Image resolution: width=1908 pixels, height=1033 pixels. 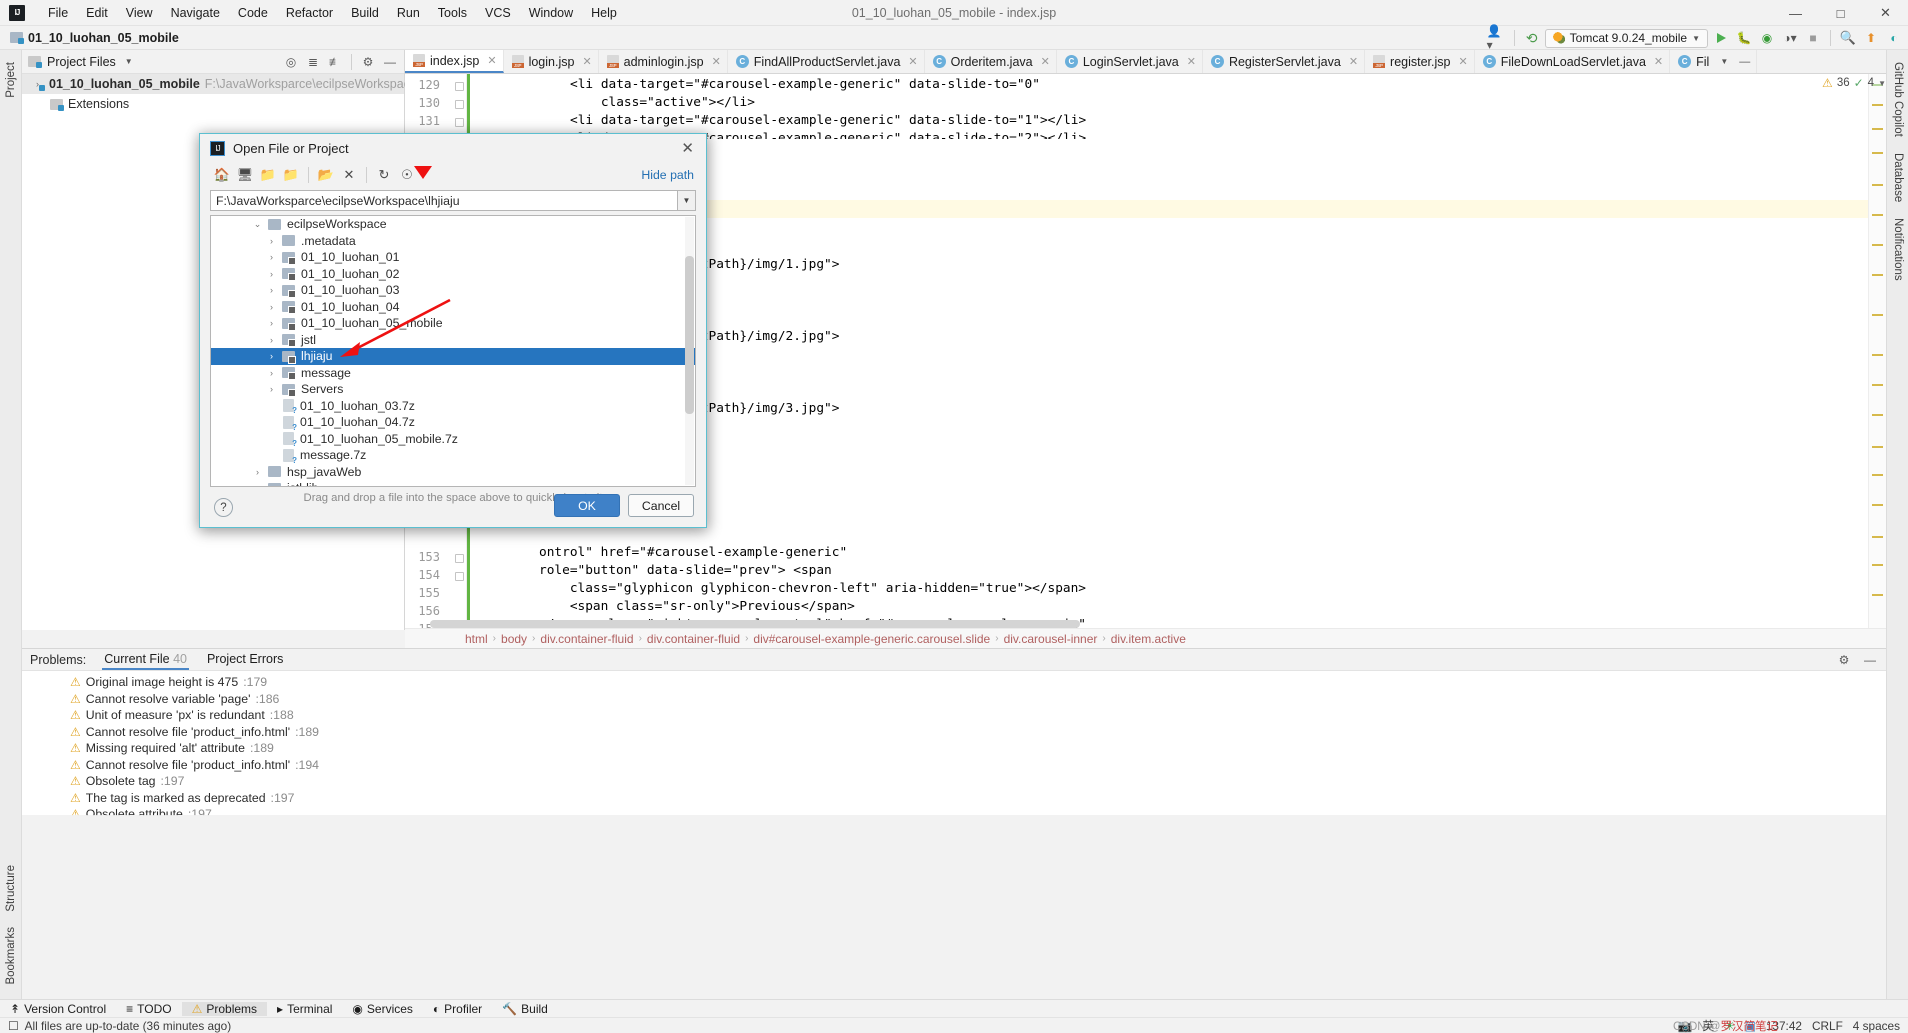 I want to click on problem-row: ⚠ The tag is marked as deprecated:197, so click(x=954, y=798).